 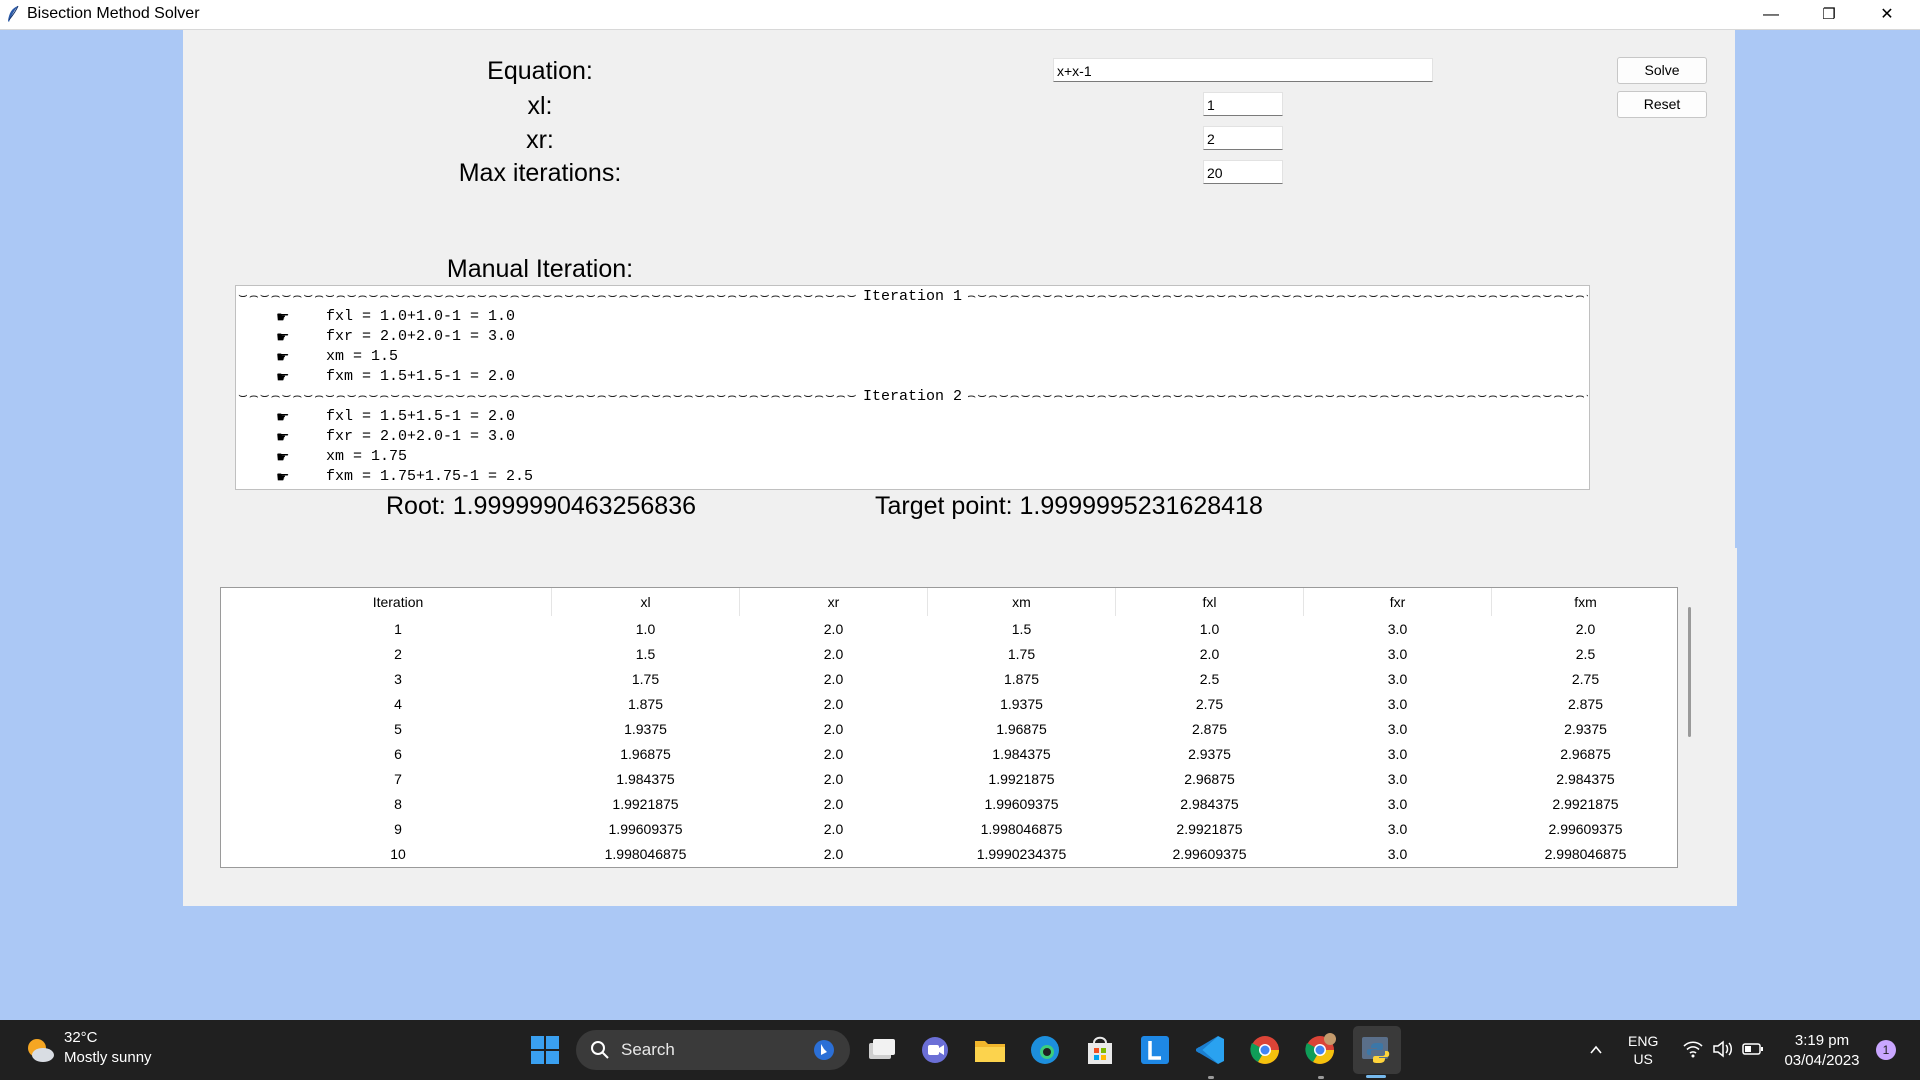 What do you see at coordinates (1021, 754) in the screenshot?
I see `table-cell-xm: 1.984375` at bounding box center [1021, 754].